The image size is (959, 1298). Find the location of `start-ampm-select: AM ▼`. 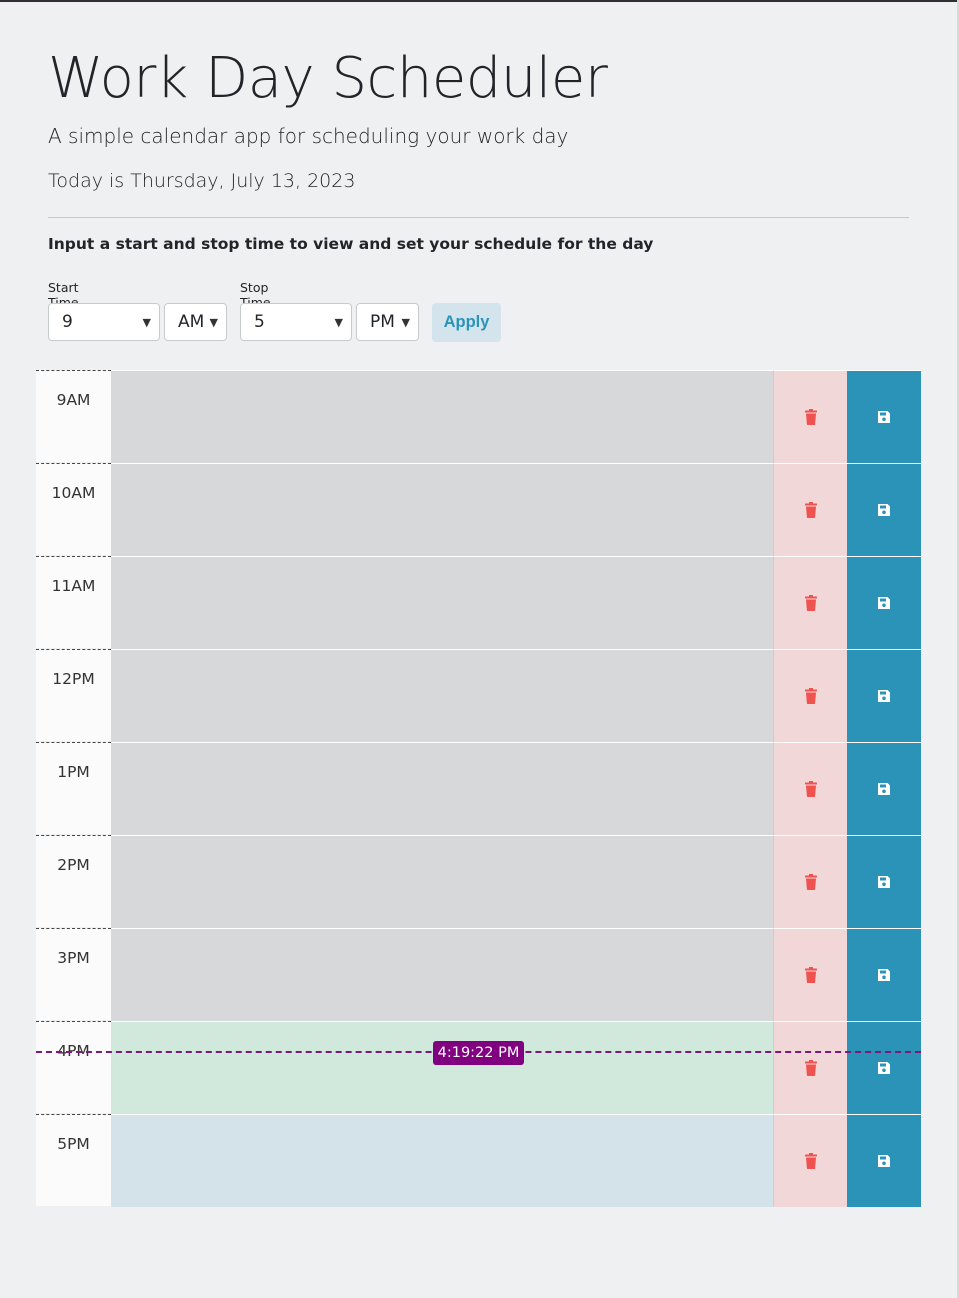

start-ampm-select: AM ▼ is located at coordinates (195, 322).